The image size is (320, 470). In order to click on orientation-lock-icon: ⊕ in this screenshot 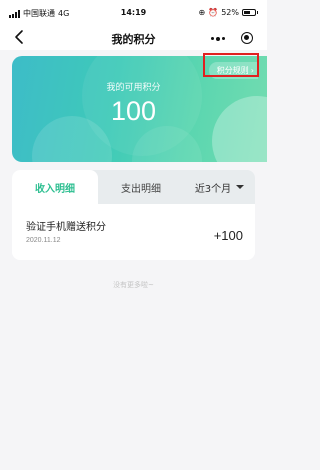, I will do `click(202, 12)`.